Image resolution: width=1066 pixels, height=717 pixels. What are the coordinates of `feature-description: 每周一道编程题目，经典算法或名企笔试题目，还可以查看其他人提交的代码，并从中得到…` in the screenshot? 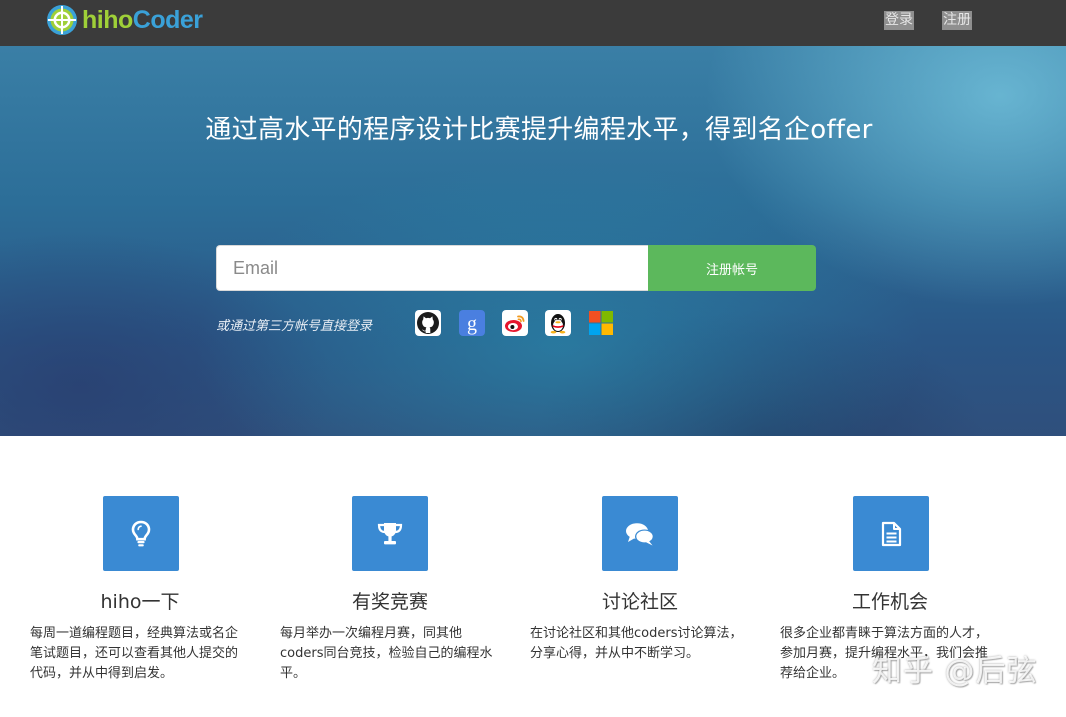 It's located at (134, 653).